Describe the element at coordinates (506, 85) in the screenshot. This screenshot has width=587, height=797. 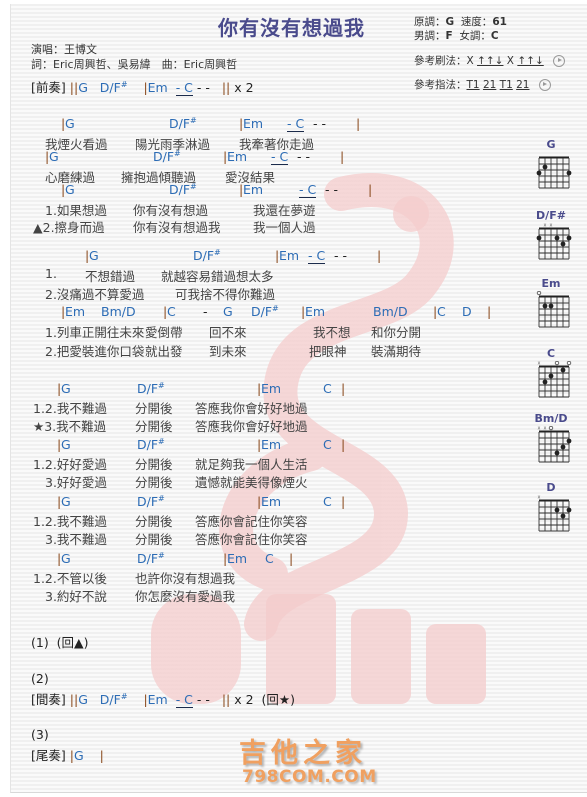
I see `pick-step: T1` at that location.